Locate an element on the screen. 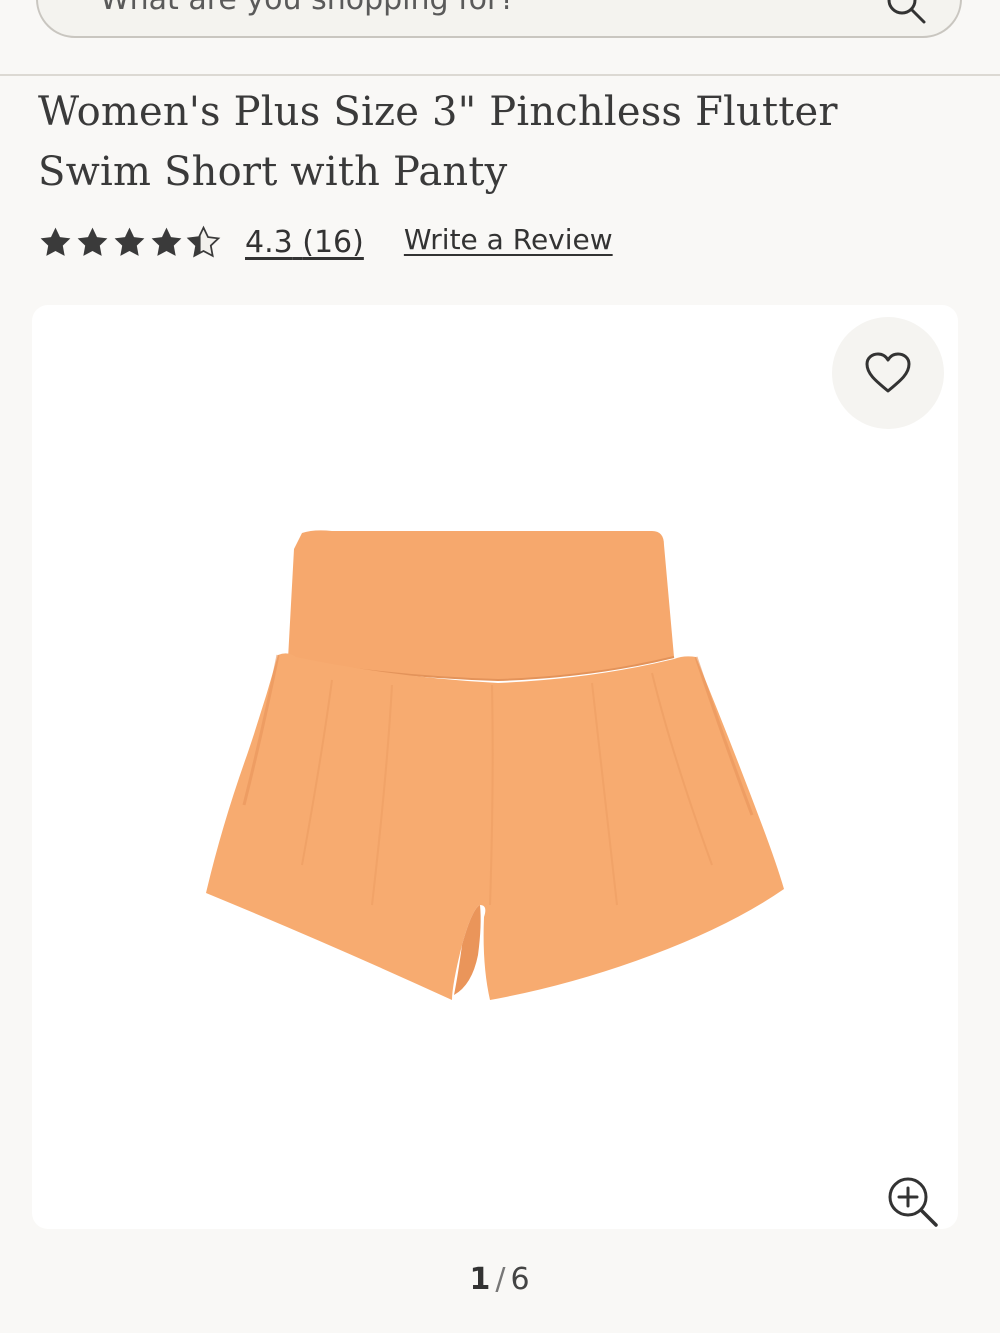  zoom-in-icon is located at coordinates (912, 1201).